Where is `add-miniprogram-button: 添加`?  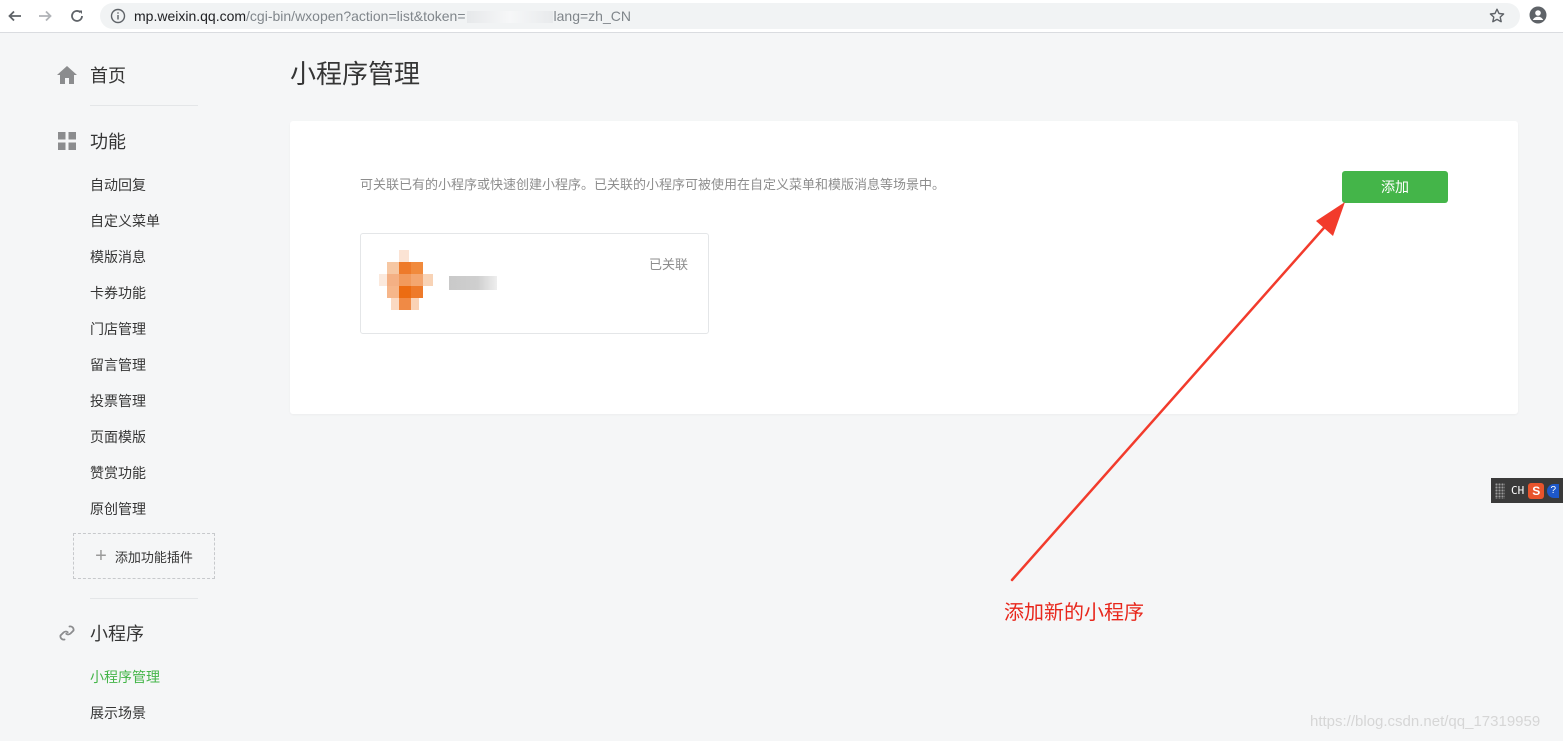
add-miniprogram-button: 添加 is located at coordinates (1395, 187).